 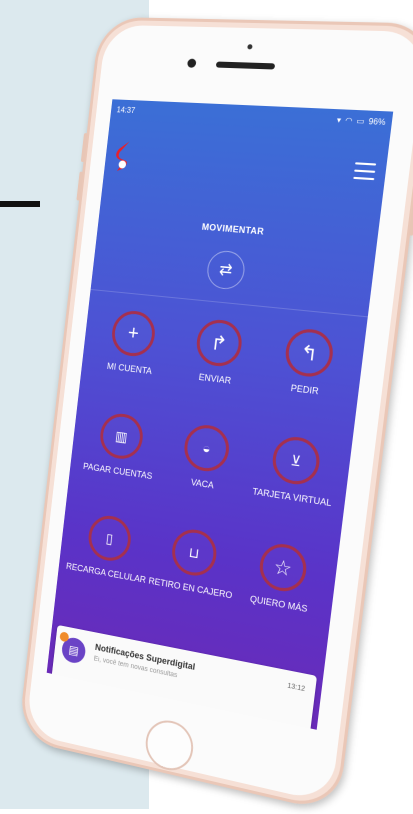 I want to click on transfer-arrows-icon: ⇄, so click(x=226, y=270).